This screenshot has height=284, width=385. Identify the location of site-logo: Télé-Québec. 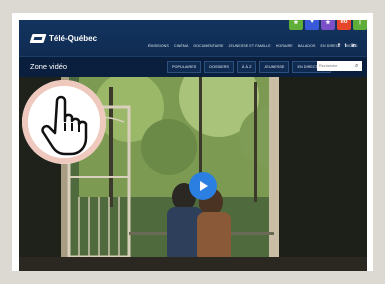
(63, 38).